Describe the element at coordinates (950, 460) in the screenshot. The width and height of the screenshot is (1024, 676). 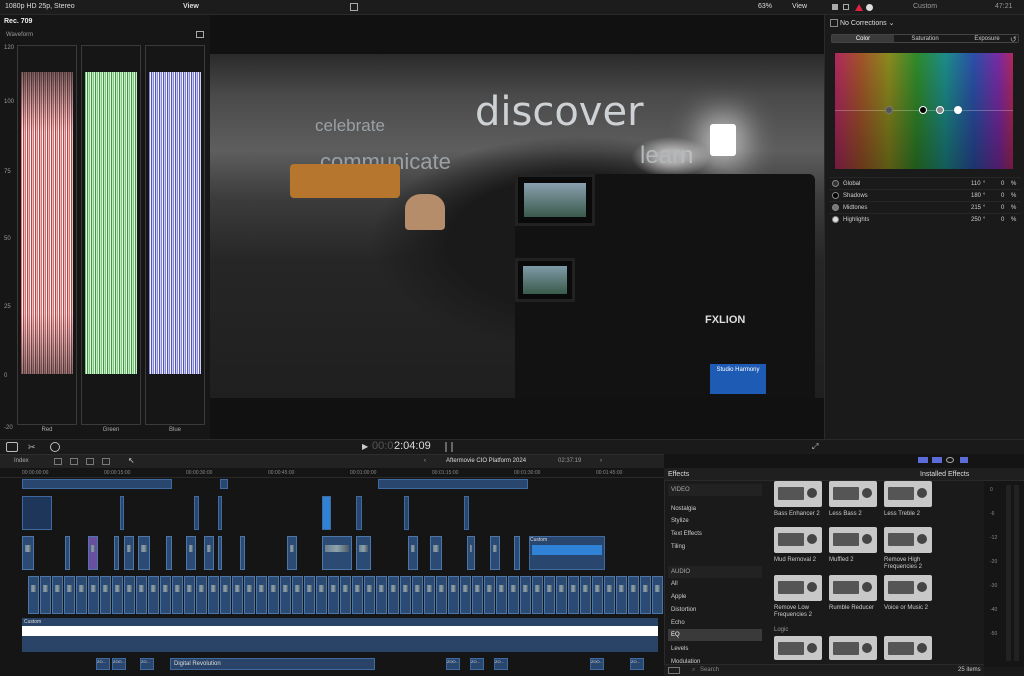
I see `headphones-icon` at that location.